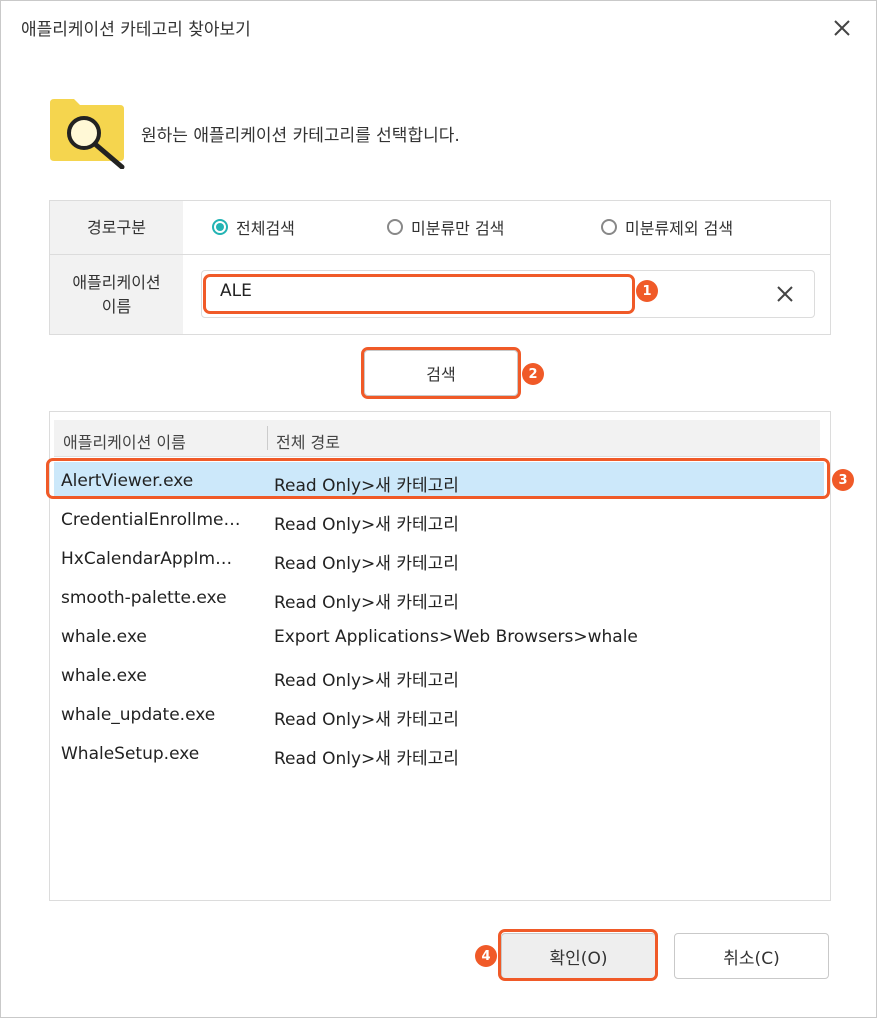 This screenshot has height=1018, width=877. Describe the element at coordinates (236, 291) in the screenshot. I see `app-name-input: ALE` at that location.